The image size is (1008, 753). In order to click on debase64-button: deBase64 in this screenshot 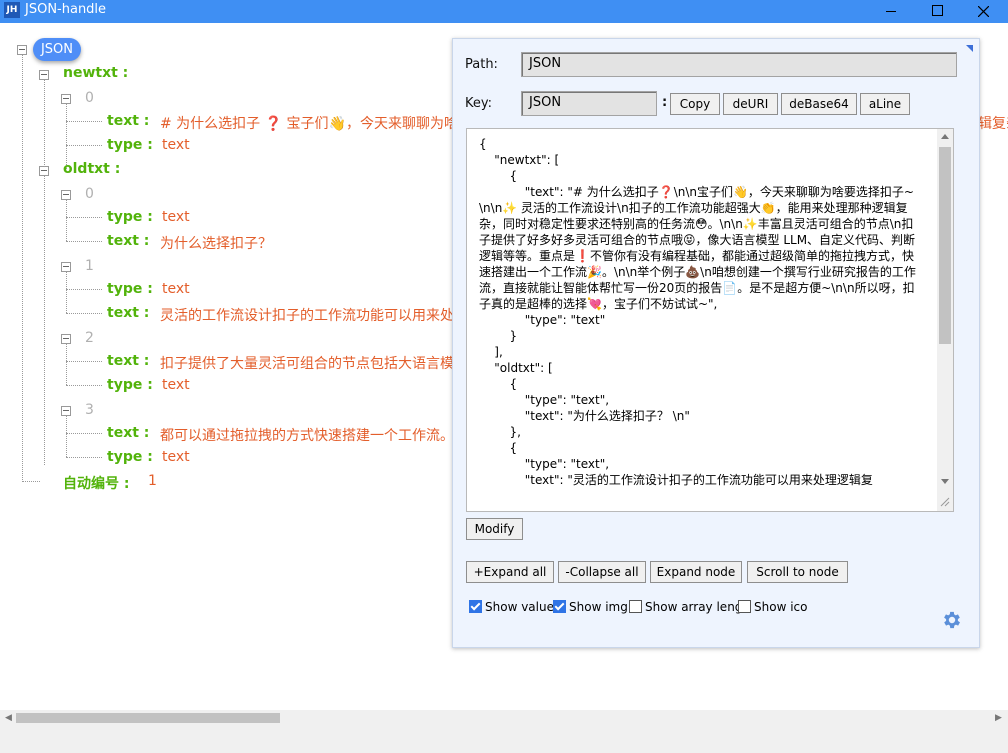, I will do `click(819, 104)`.